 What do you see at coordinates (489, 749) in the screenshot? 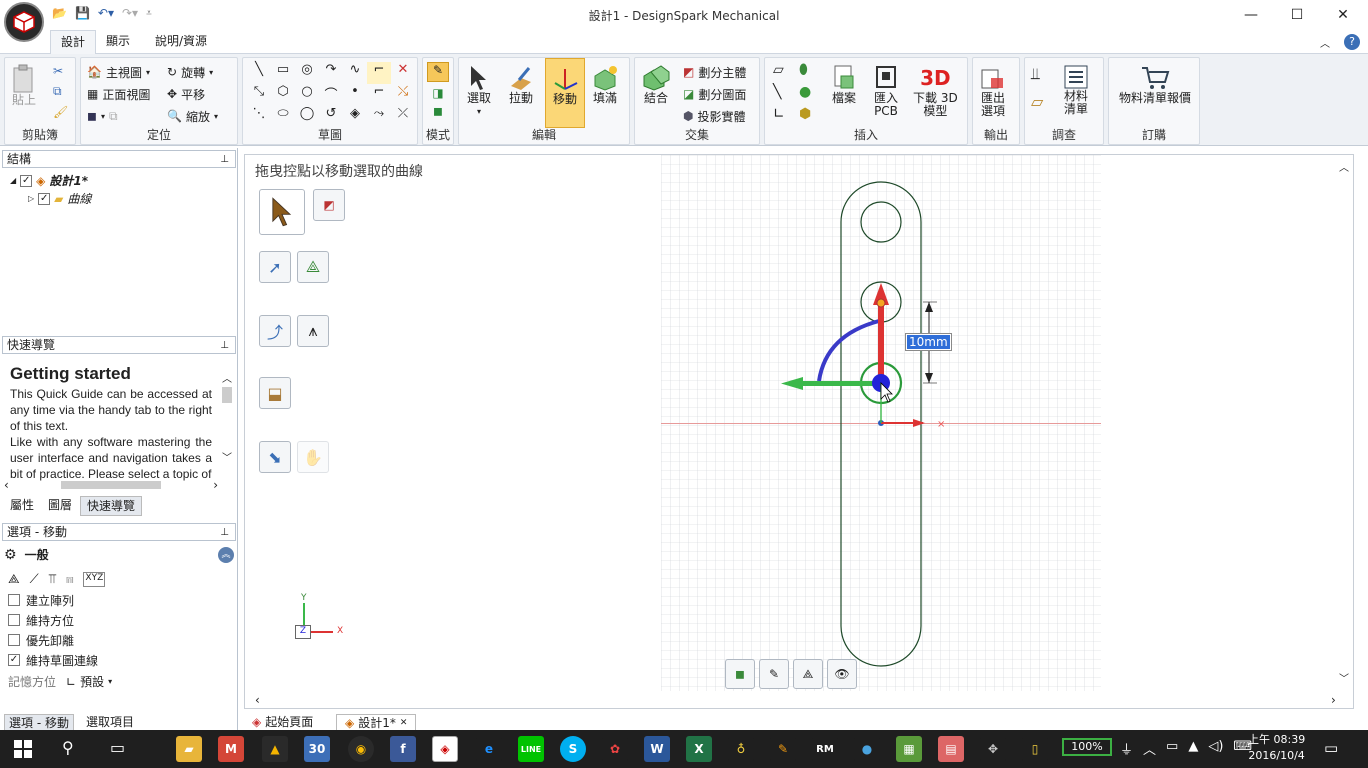
I see `edge-icon: e` at bounding box center [489, 749].